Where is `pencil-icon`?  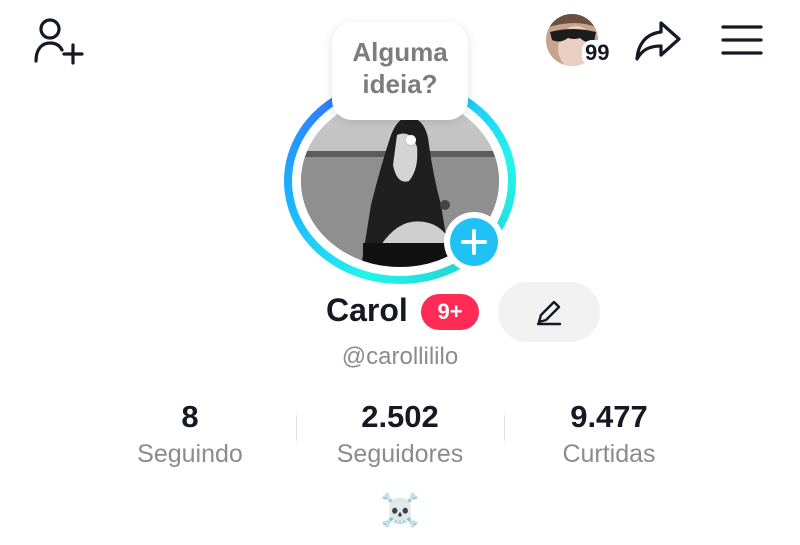 pencil-icon is located at coordinates (549, 313).